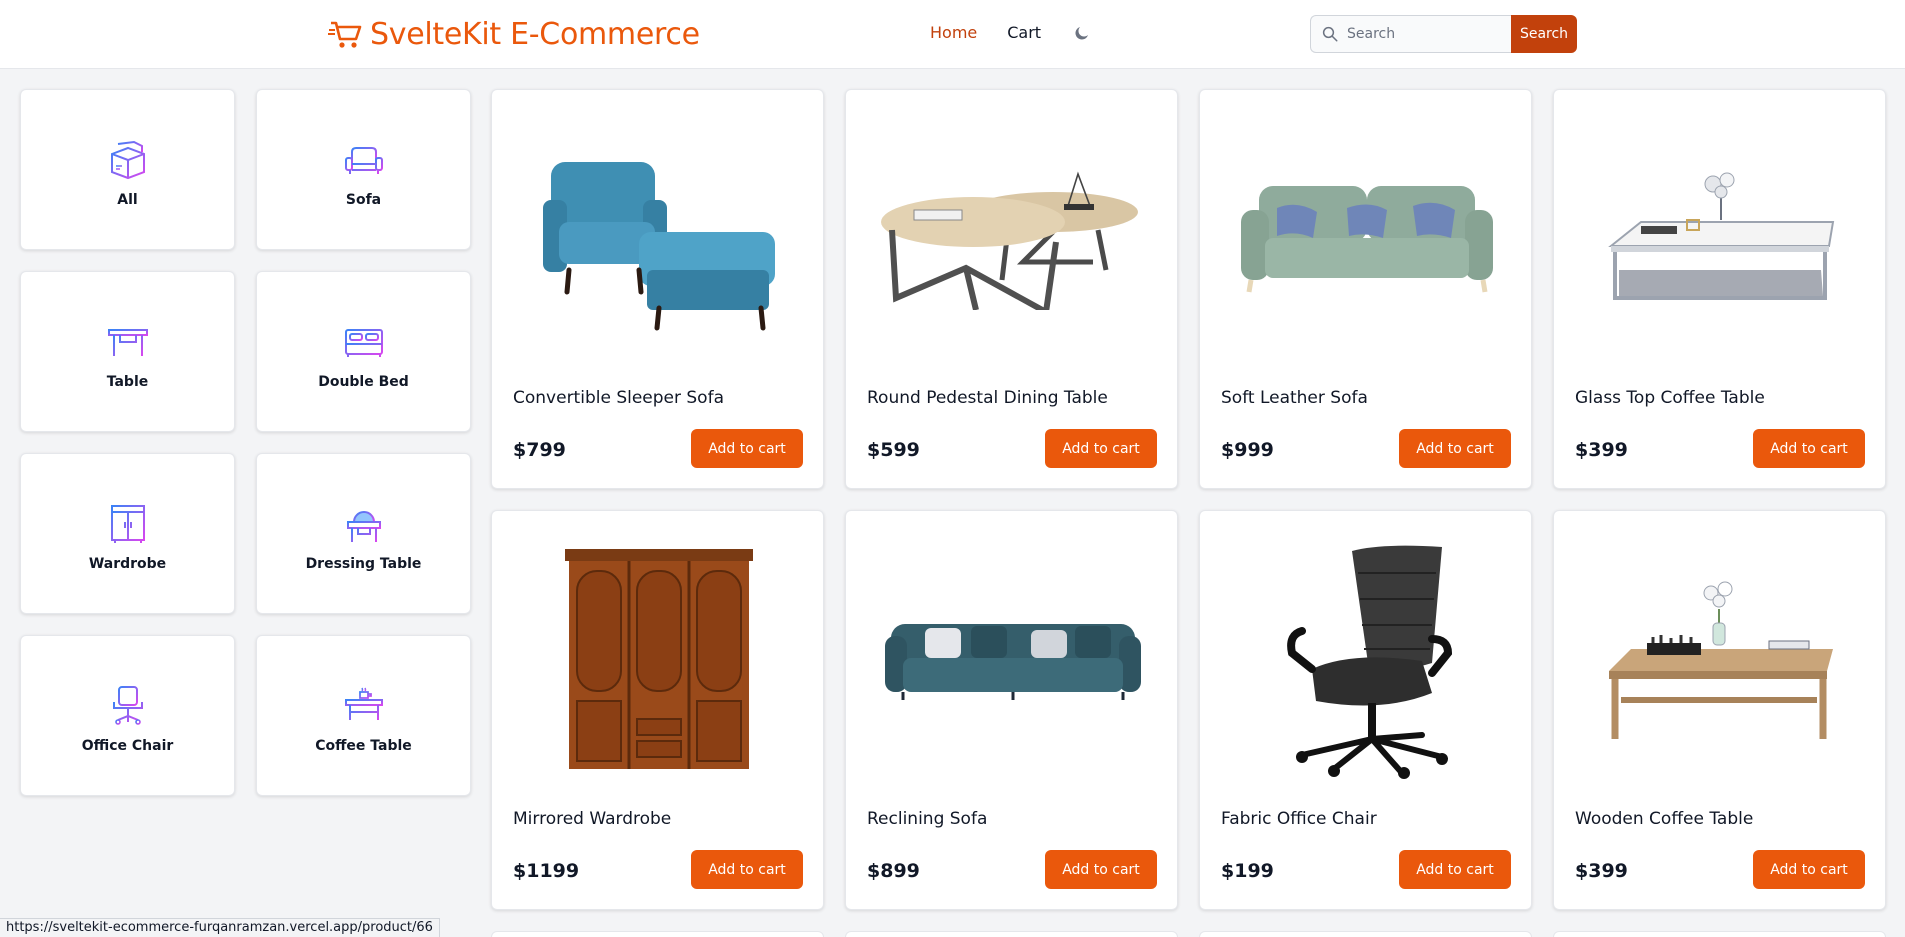  I want to click on category-card-dressing-table: Dressing Table, so click(363, 533).